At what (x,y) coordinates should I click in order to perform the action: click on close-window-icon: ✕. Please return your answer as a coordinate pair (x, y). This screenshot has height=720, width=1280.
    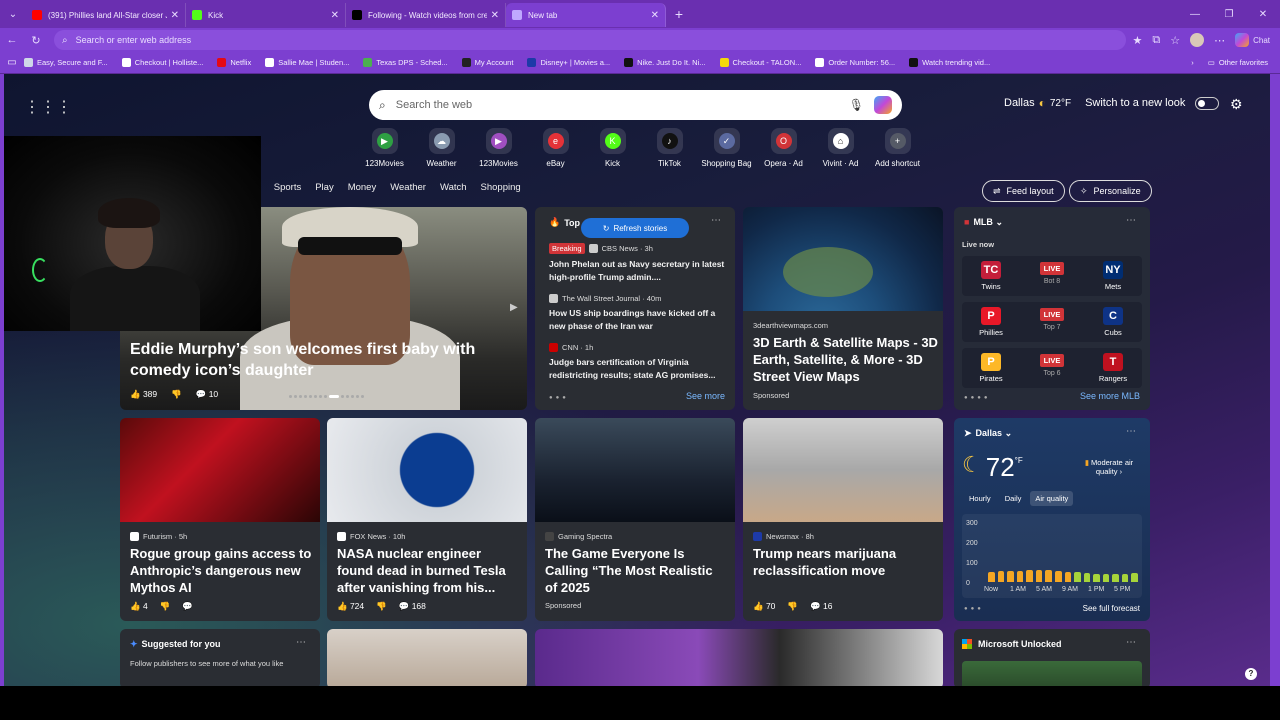
    Looking at the image, I should click on (1263, 14).